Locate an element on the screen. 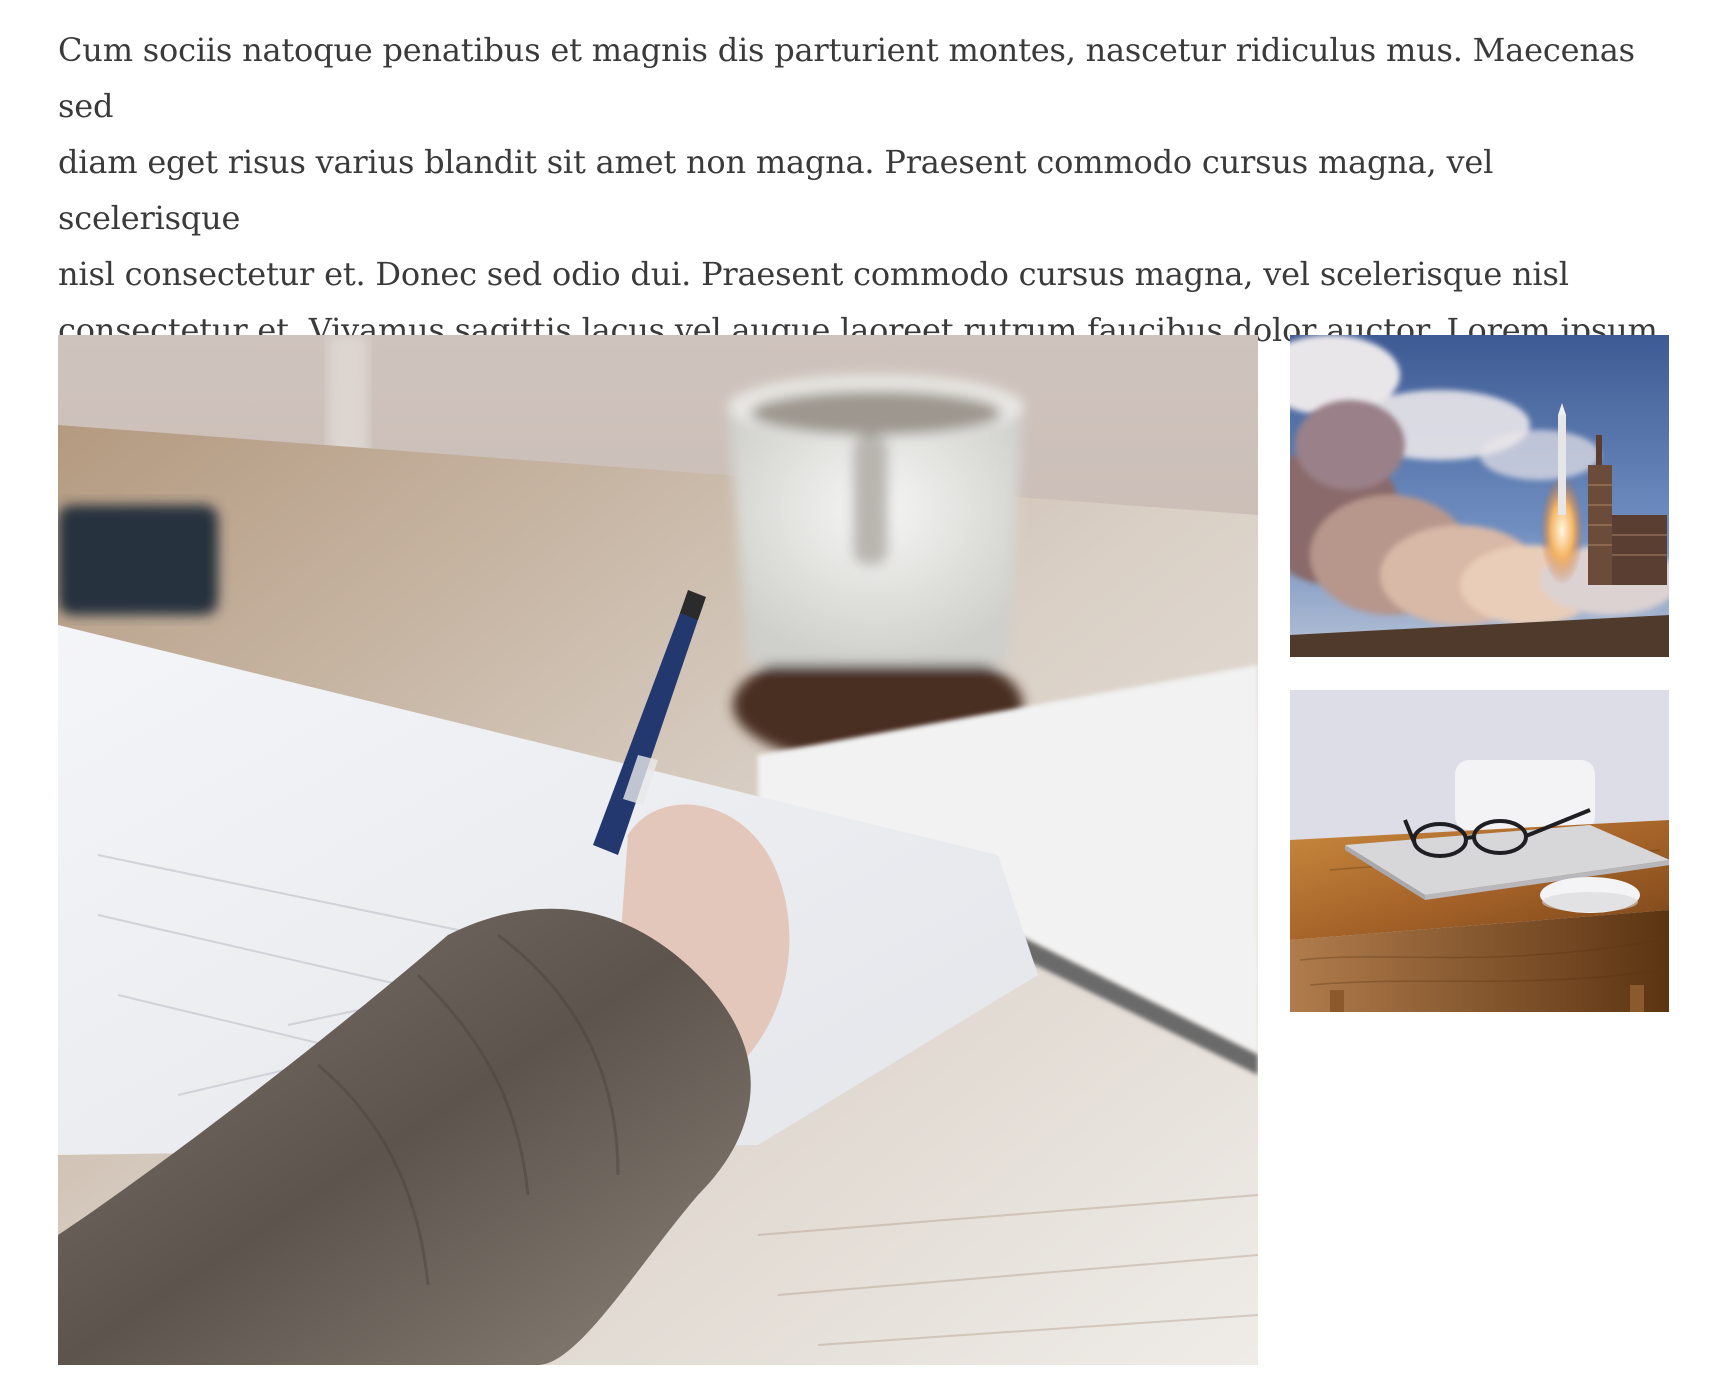 The width and height of the screenshot is (1730, 1394). laptop-glasses-image is located at coordinates (1479, 851).